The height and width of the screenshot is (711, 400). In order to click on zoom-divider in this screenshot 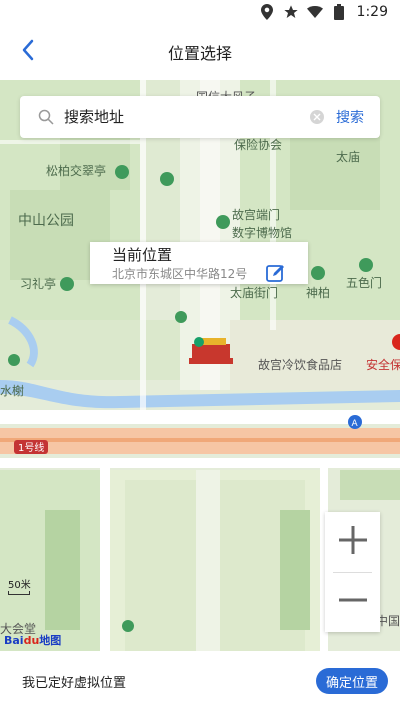, I will do `click(352, 572)`.